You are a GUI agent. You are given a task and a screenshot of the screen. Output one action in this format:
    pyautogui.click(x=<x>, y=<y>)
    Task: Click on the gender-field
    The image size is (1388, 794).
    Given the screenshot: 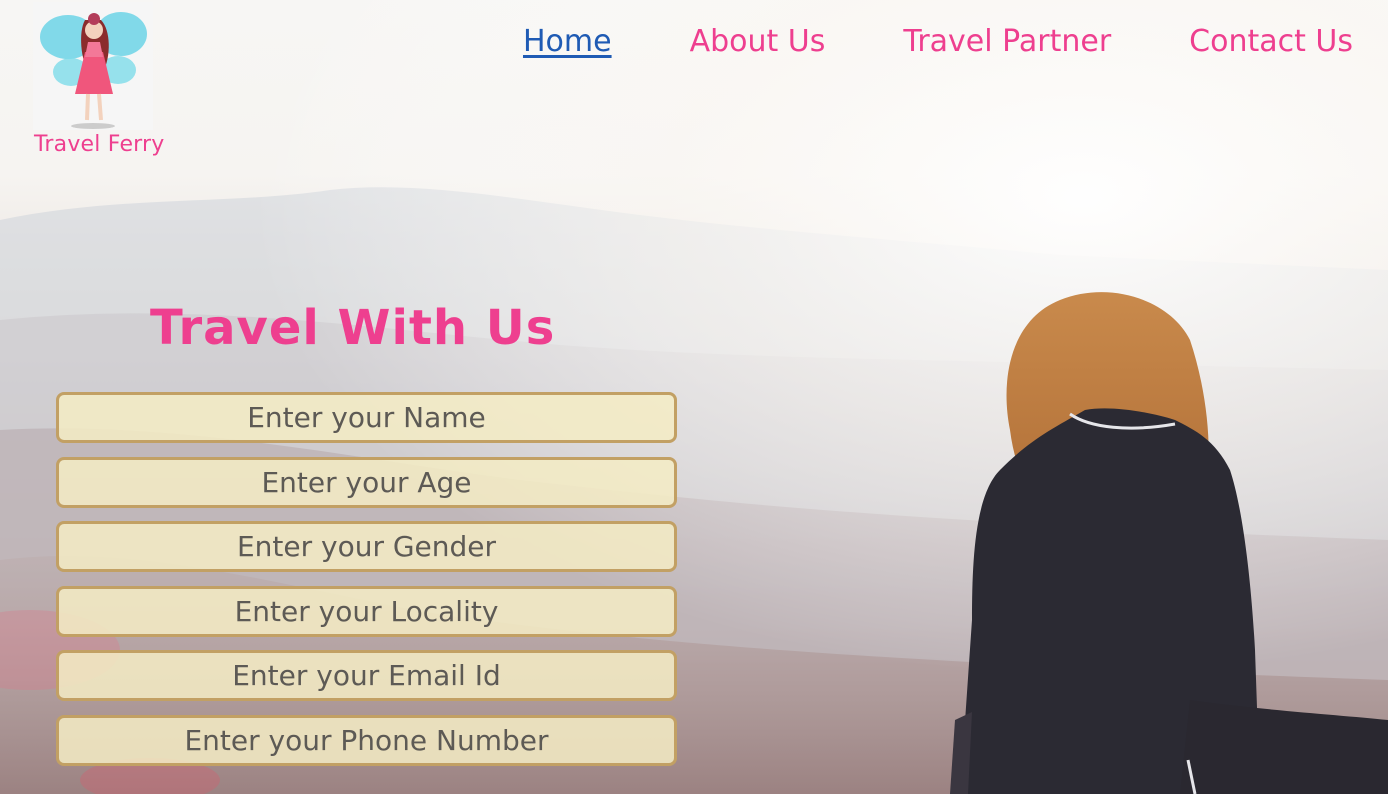 What is the action you would take?
    pyautogui.click(x=366, y=546)
    